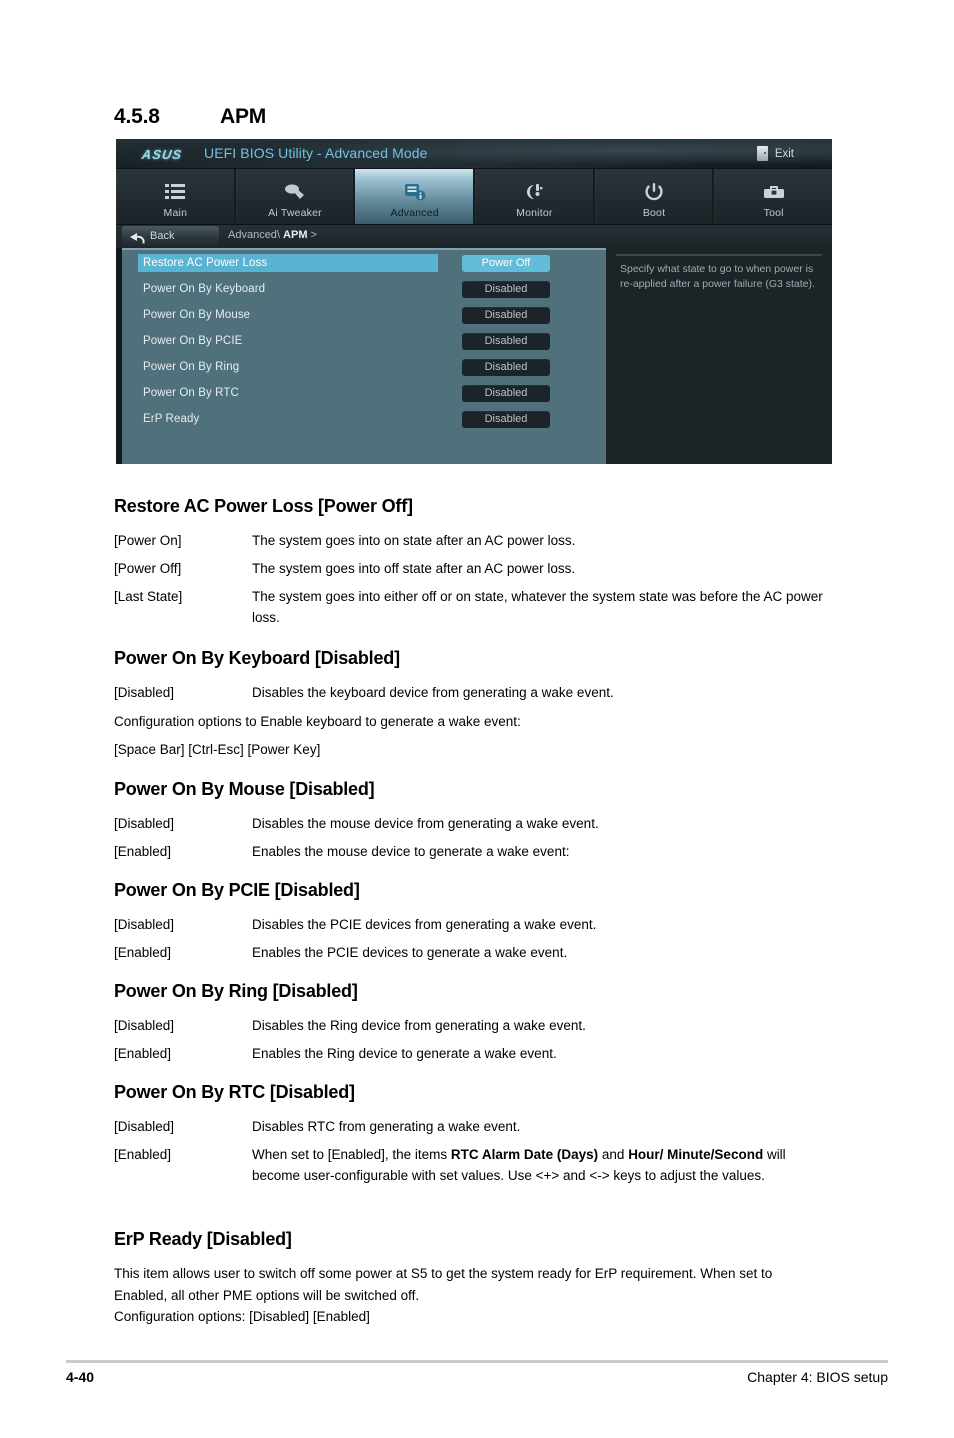 This screenshot has width=954, height=1438. What do you see at coordinates (477, 1361) in the screenshot?
I see `footer-divider` at bounding box center [477, 1361].